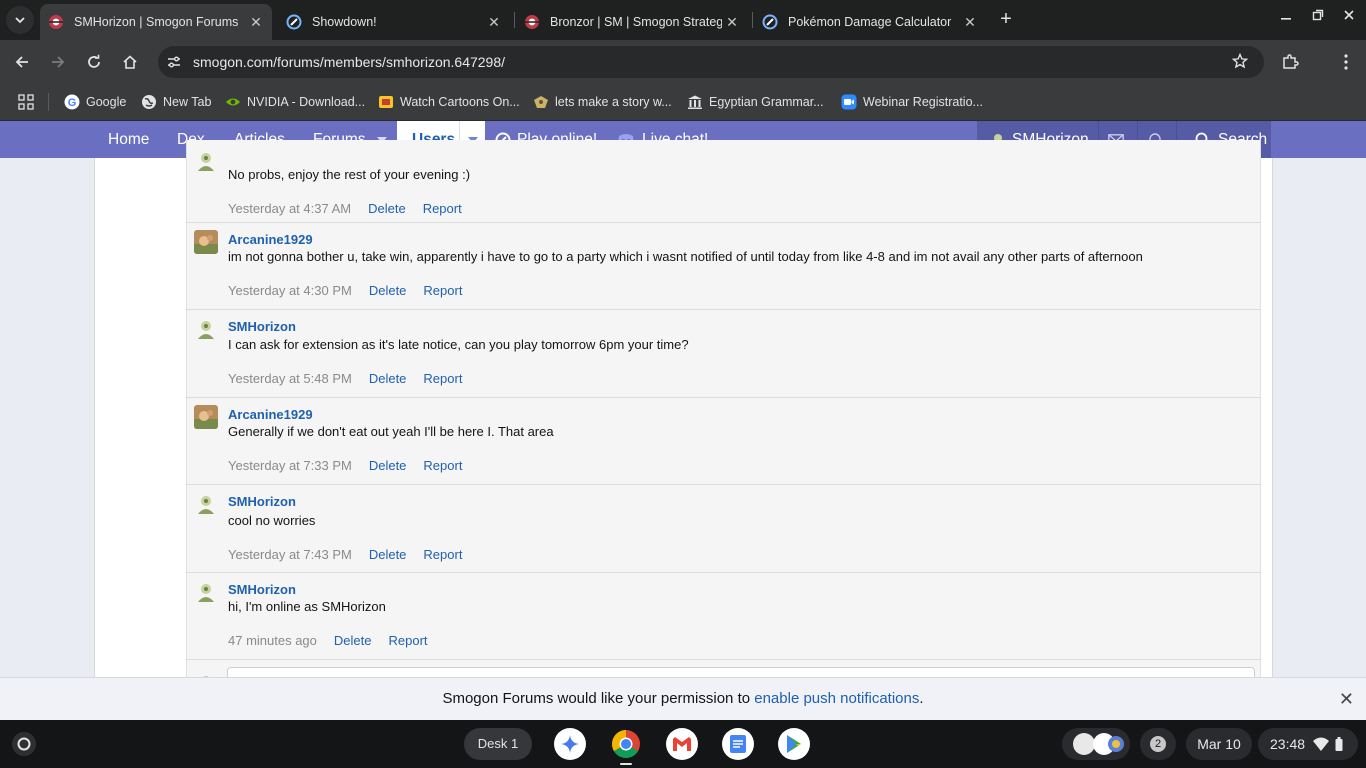  Describe the element at coordinates (156, 22) in the screenshot. I see `tab-smhorizon: SMHorizon | Smogon Forums ✕` at that location.